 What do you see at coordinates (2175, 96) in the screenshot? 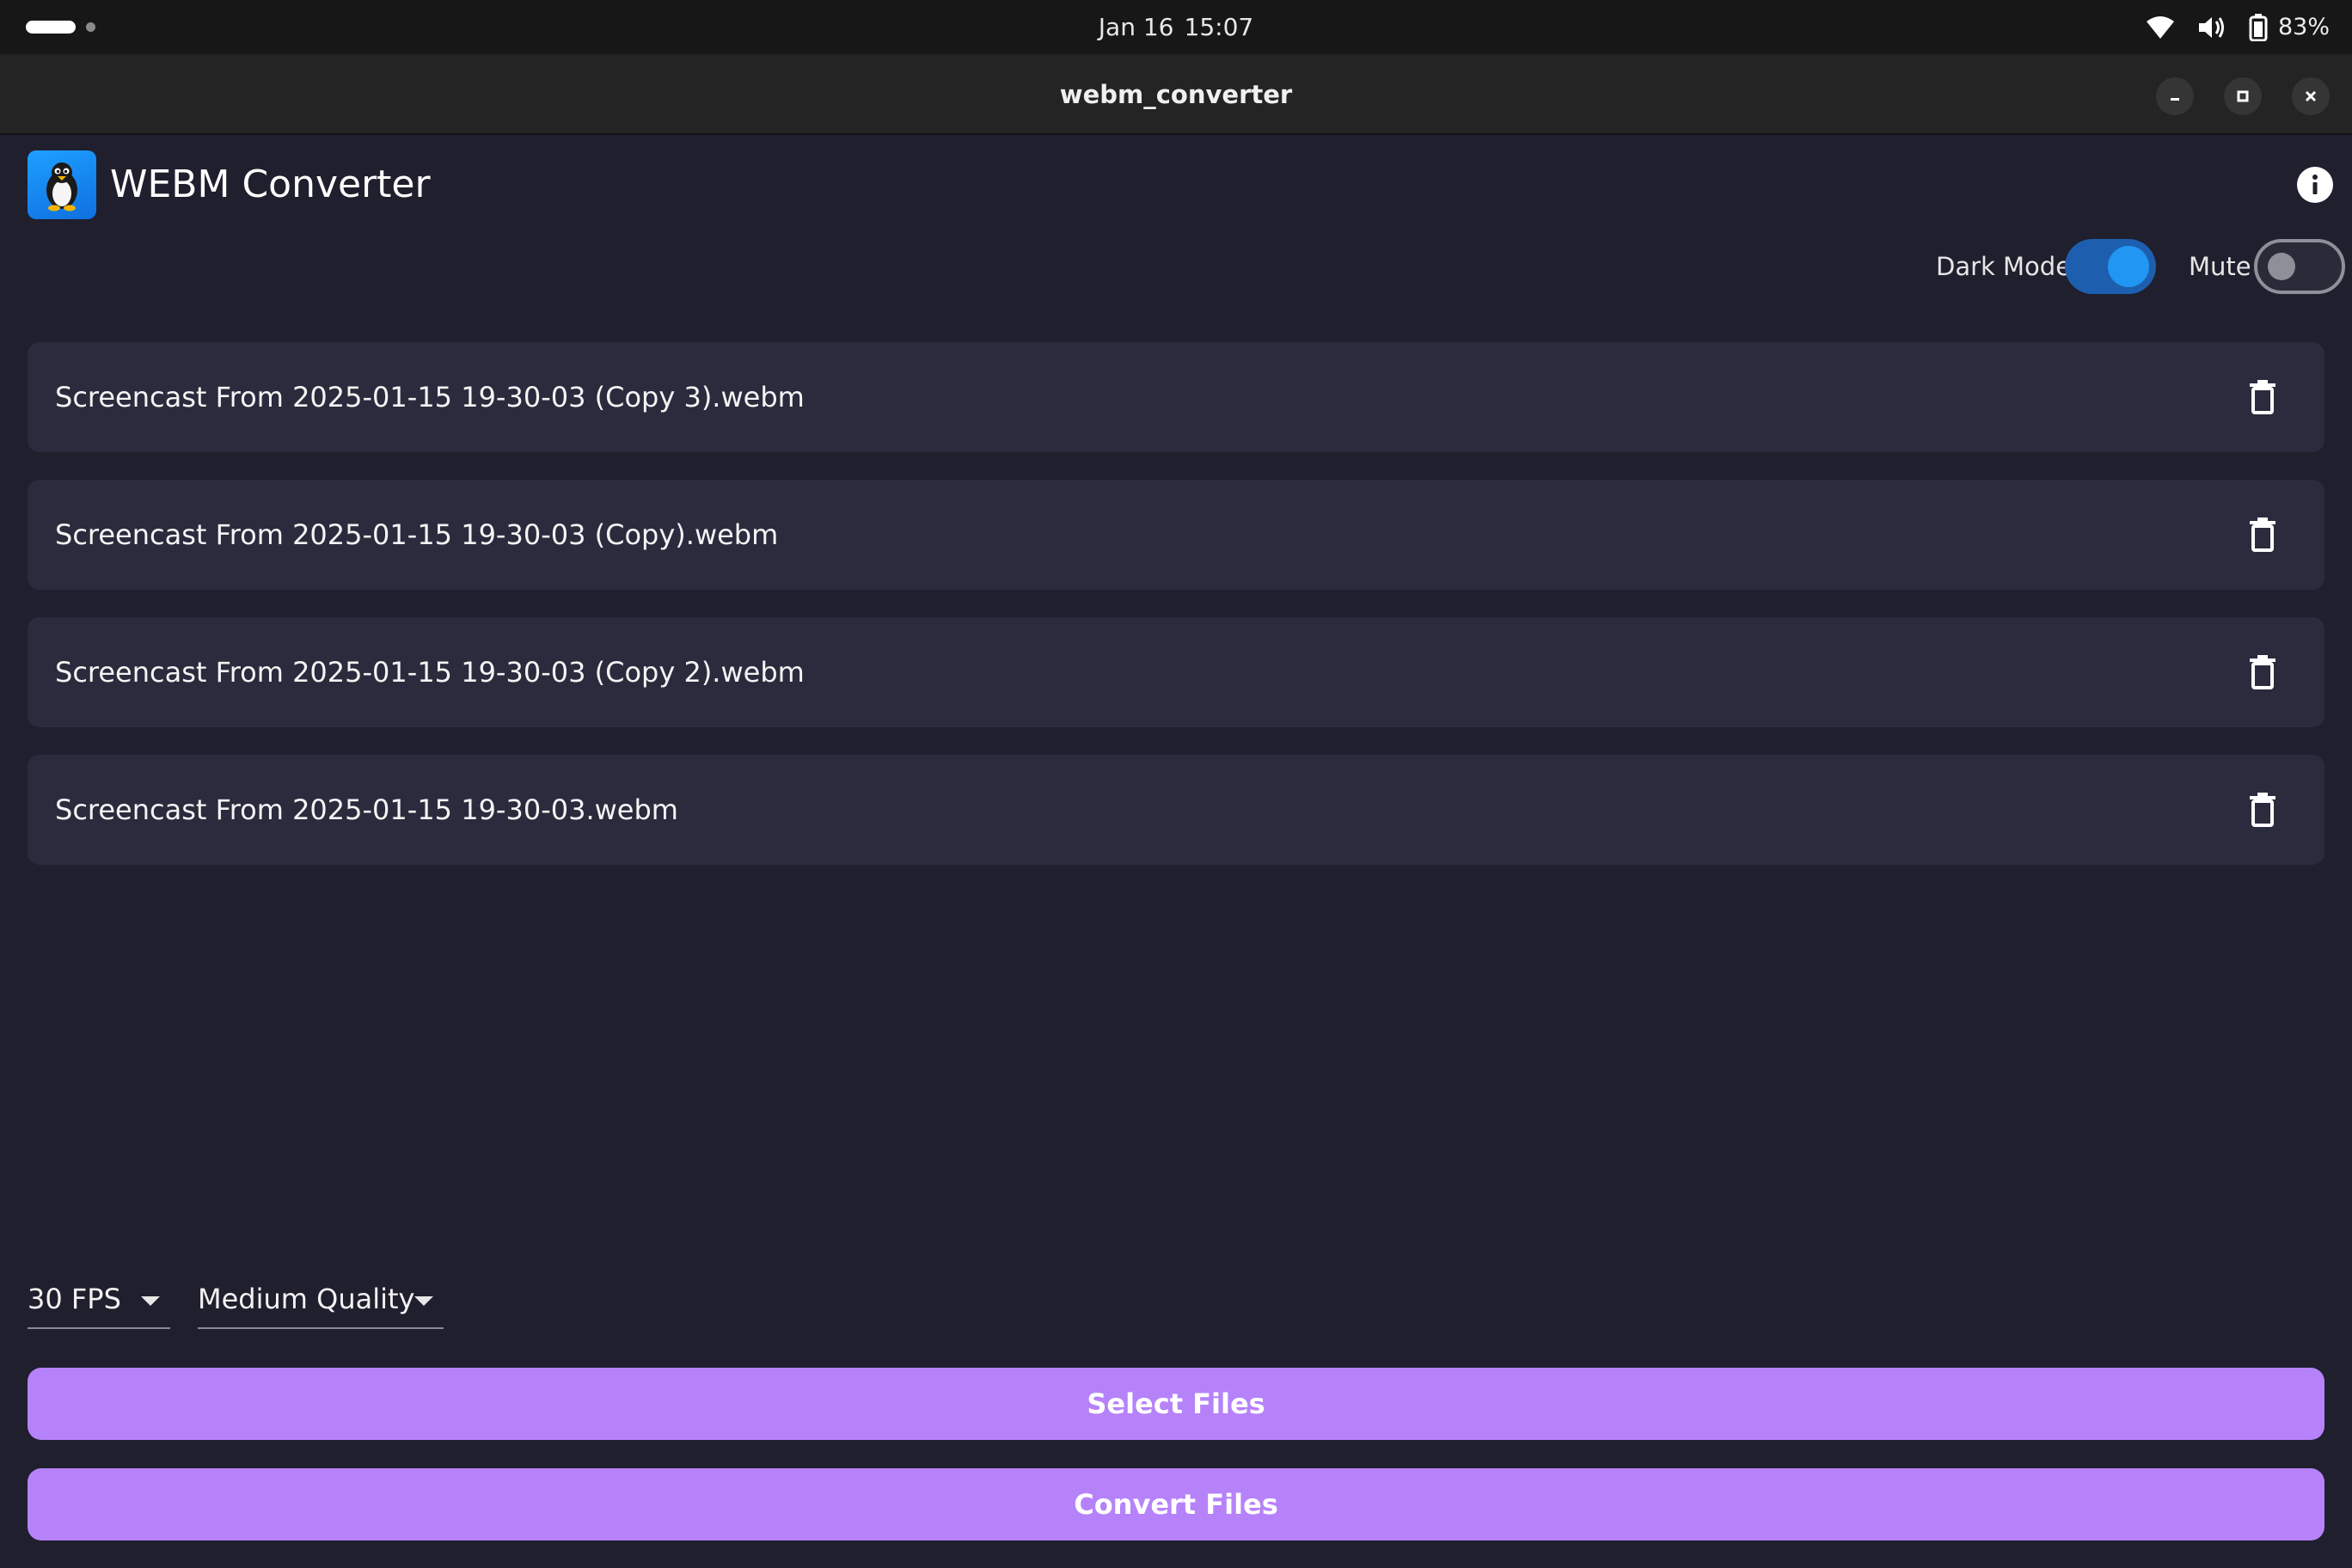
I see `minimize-button` at bounding box center [2175, 96].